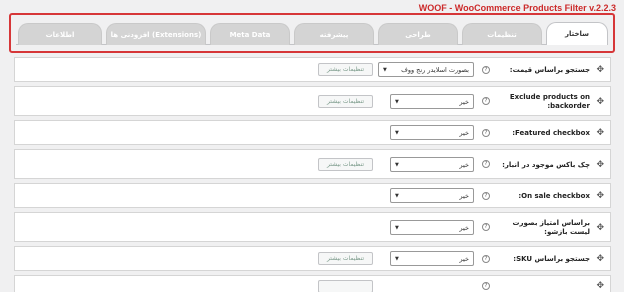  I want to click on tab-meta-data: Meta Data, so click(250, 34).